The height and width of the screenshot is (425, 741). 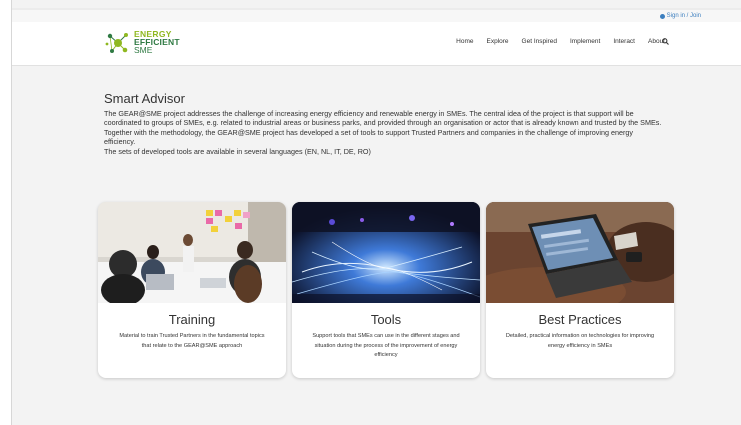 I want to click on card-title-tools: Tools, so click(x=386, y=319).